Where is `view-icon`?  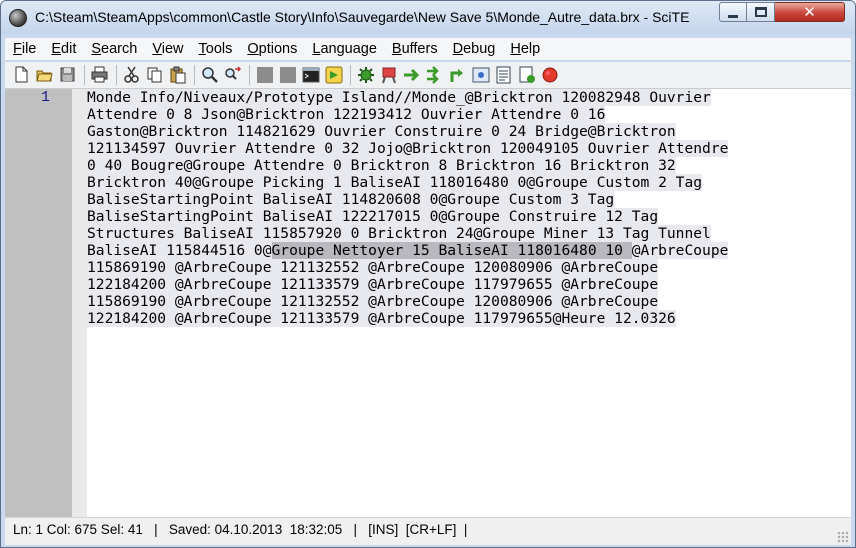
view-icon is located at coordinates (481, 75).